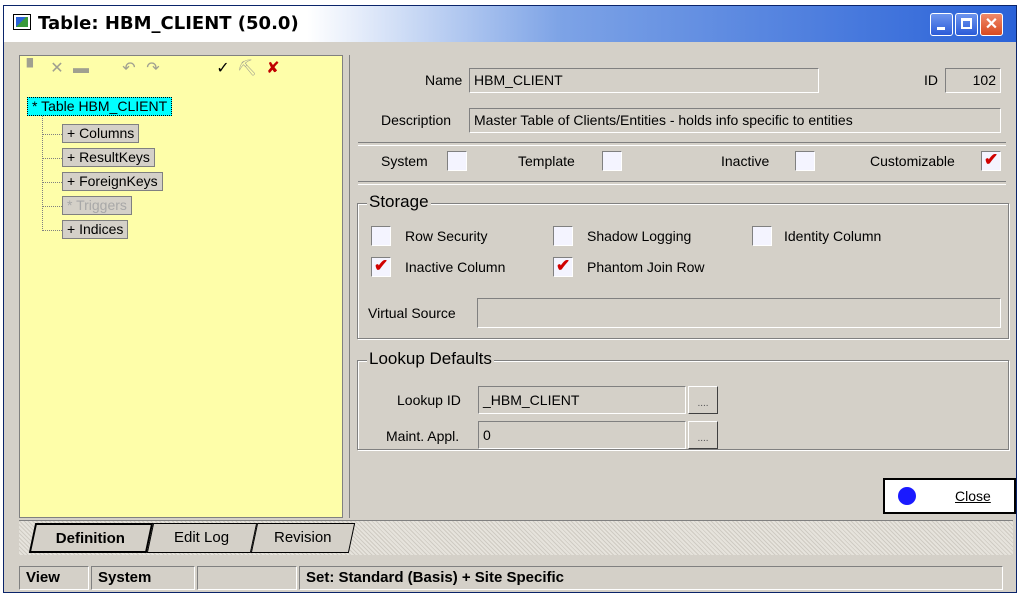 Image resolution: width=1023 pixels, height=595 pixels. I want to click on tab-edit-log-label: Edit Log, so click(202, 537).